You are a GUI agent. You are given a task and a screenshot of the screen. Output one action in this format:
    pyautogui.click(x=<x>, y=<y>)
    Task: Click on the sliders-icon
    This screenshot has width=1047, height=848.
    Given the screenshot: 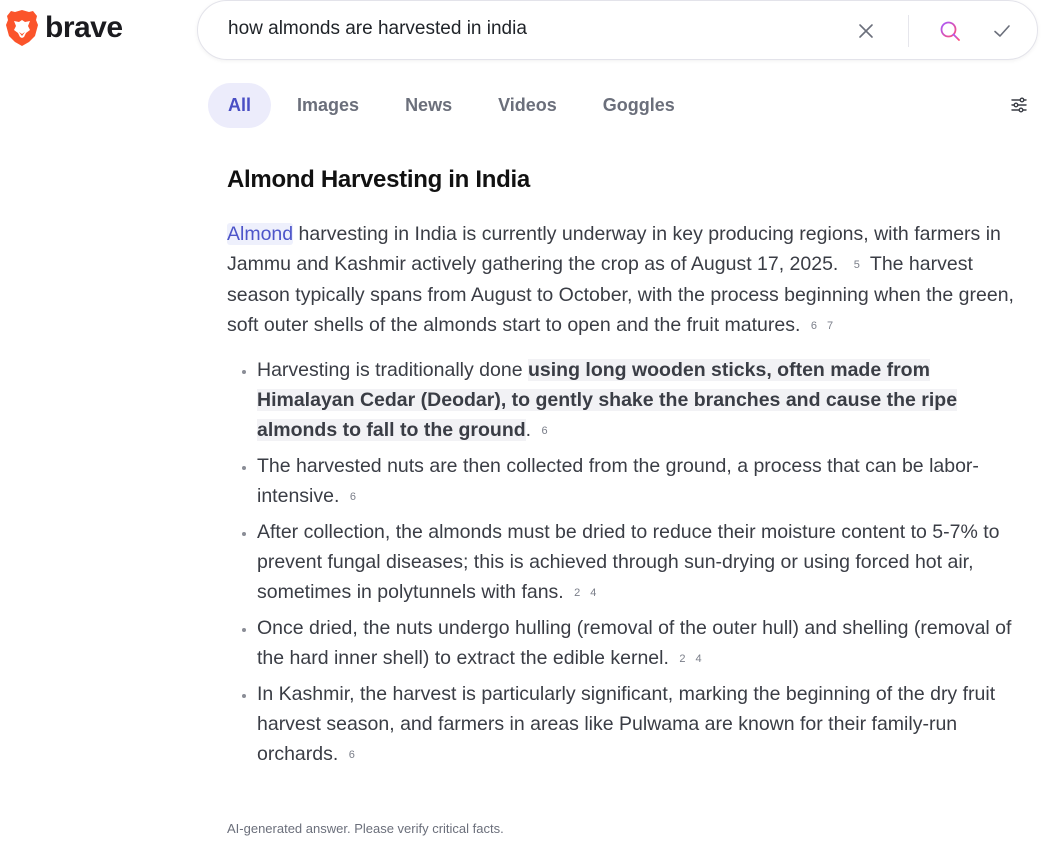 What is the action you would take?
    pyautogui.click(x=1019, y=105)
    